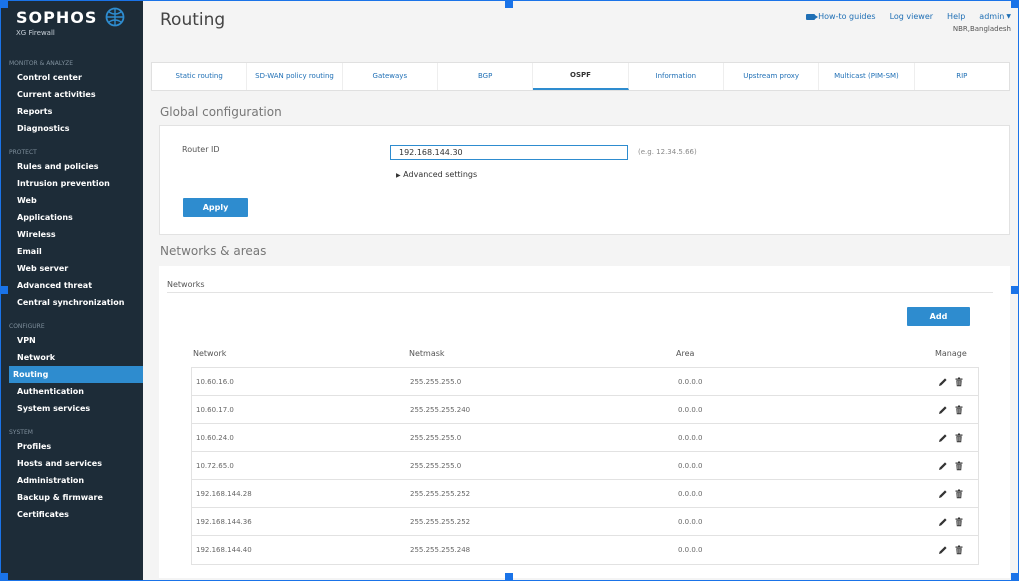  I want to click on tab-upstream-proxy: Upstream proxy, so click(772, 76).